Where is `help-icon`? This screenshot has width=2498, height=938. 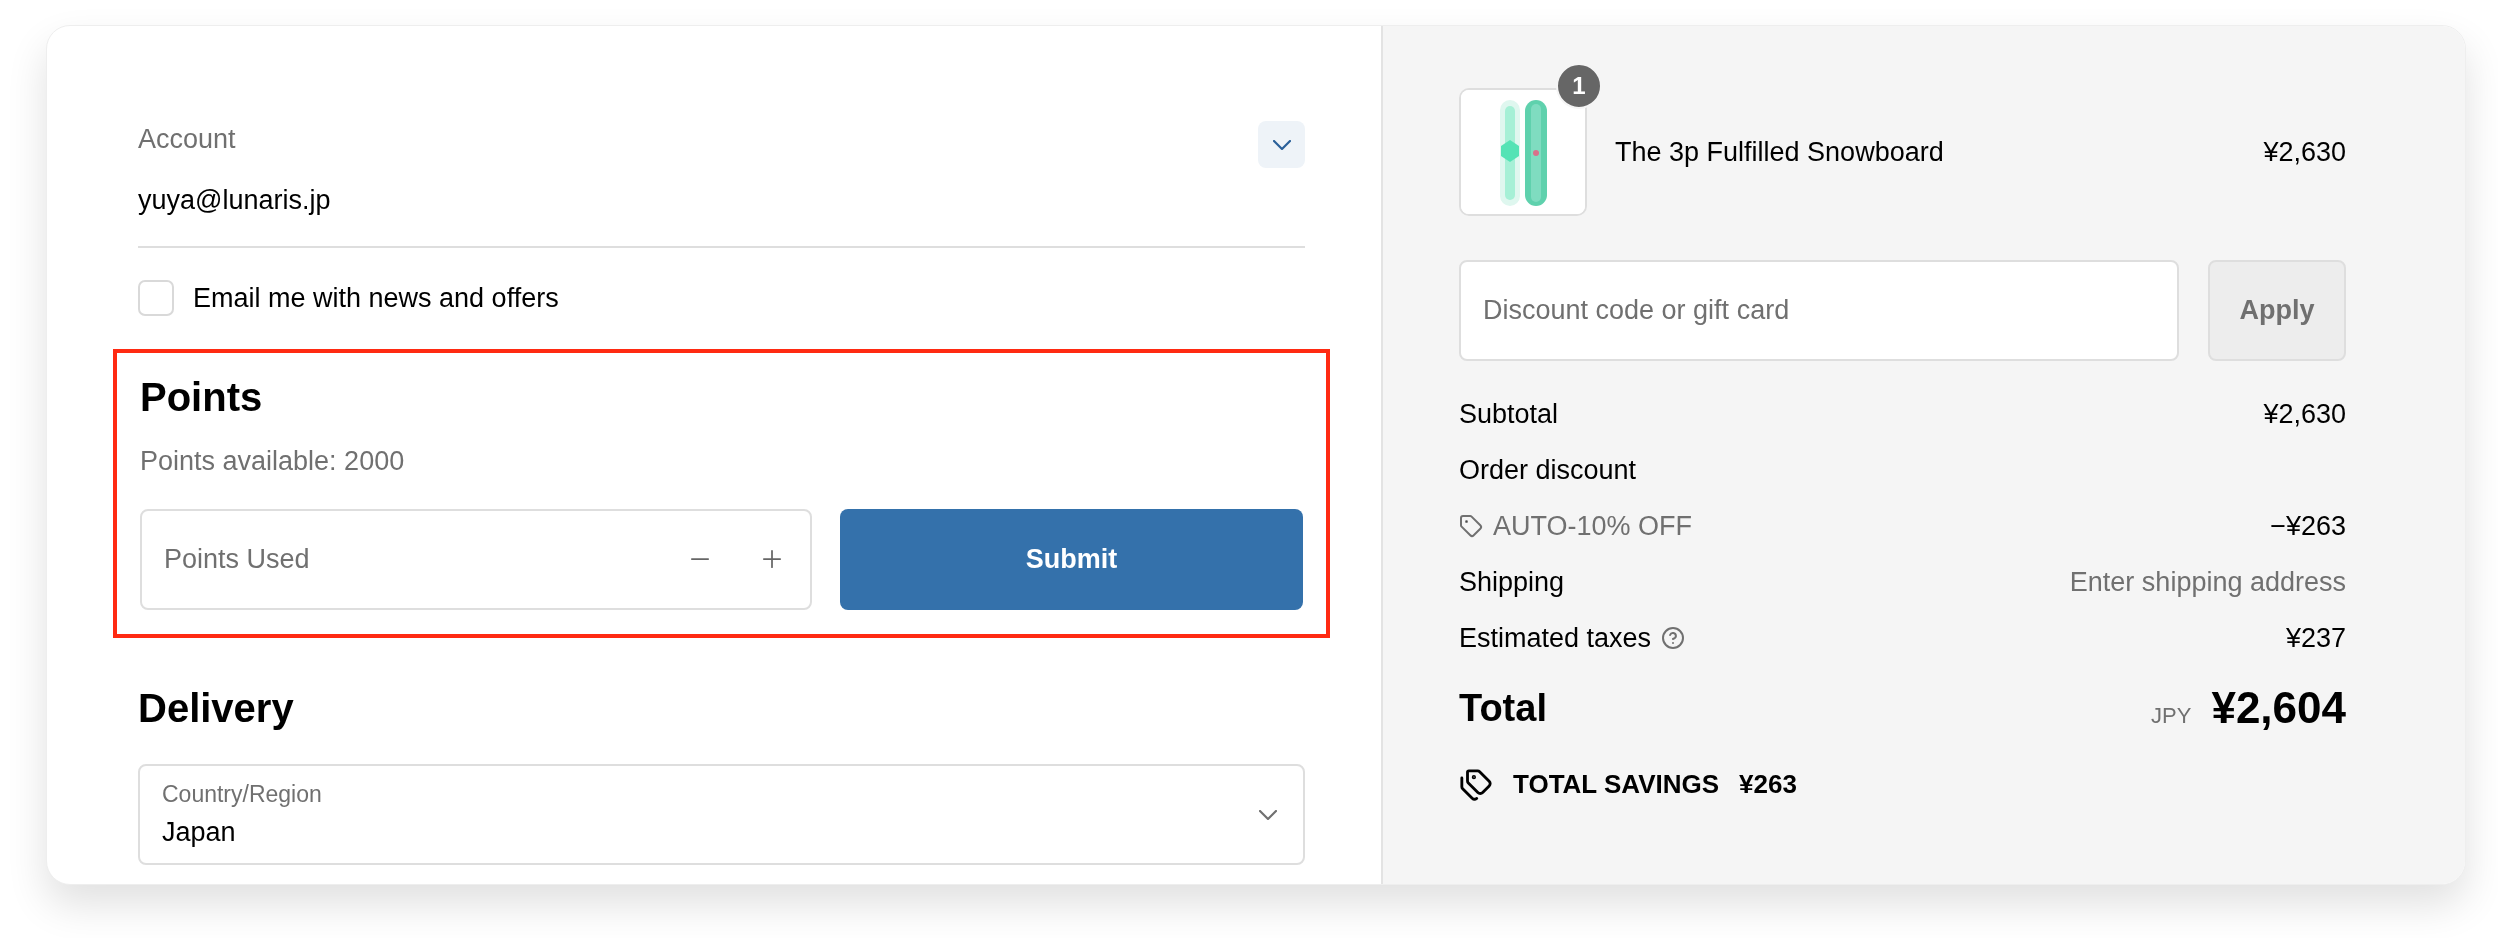 help-icon is located at coordinates (1673, 638).